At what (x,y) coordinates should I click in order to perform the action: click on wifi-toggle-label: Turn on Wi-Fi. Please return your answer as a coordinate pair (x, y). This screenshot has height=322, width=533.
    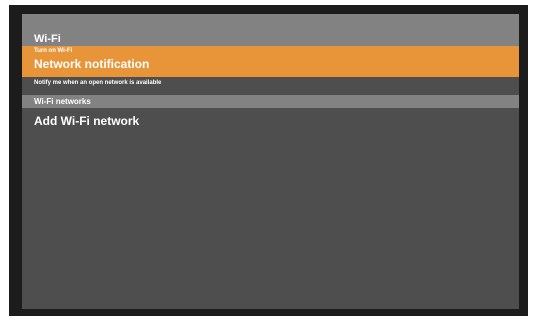
    Looking at the image, I should click on (53, 51).